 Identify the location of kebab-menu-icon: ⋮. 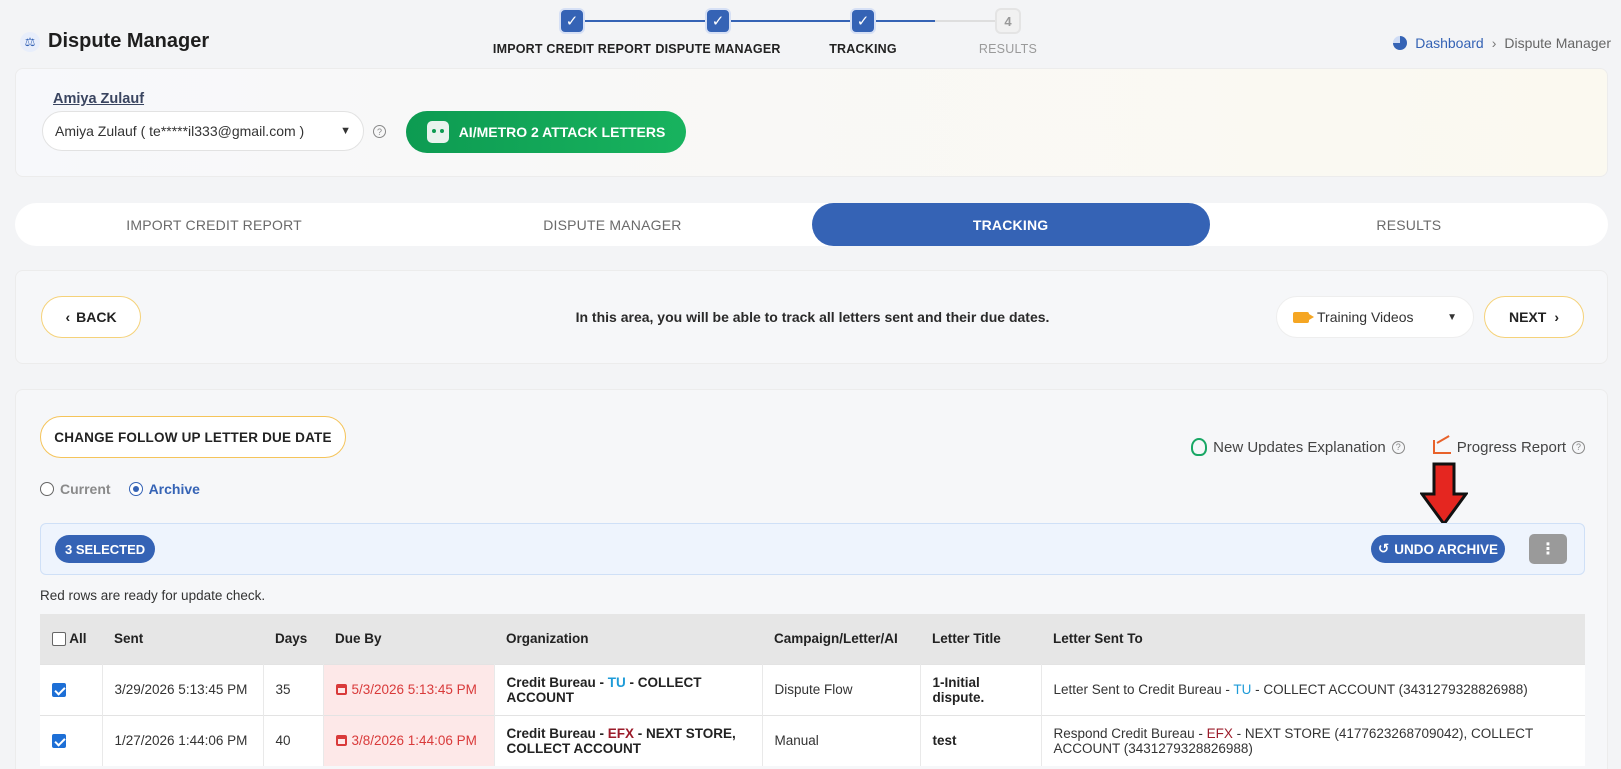
(1548, 549).